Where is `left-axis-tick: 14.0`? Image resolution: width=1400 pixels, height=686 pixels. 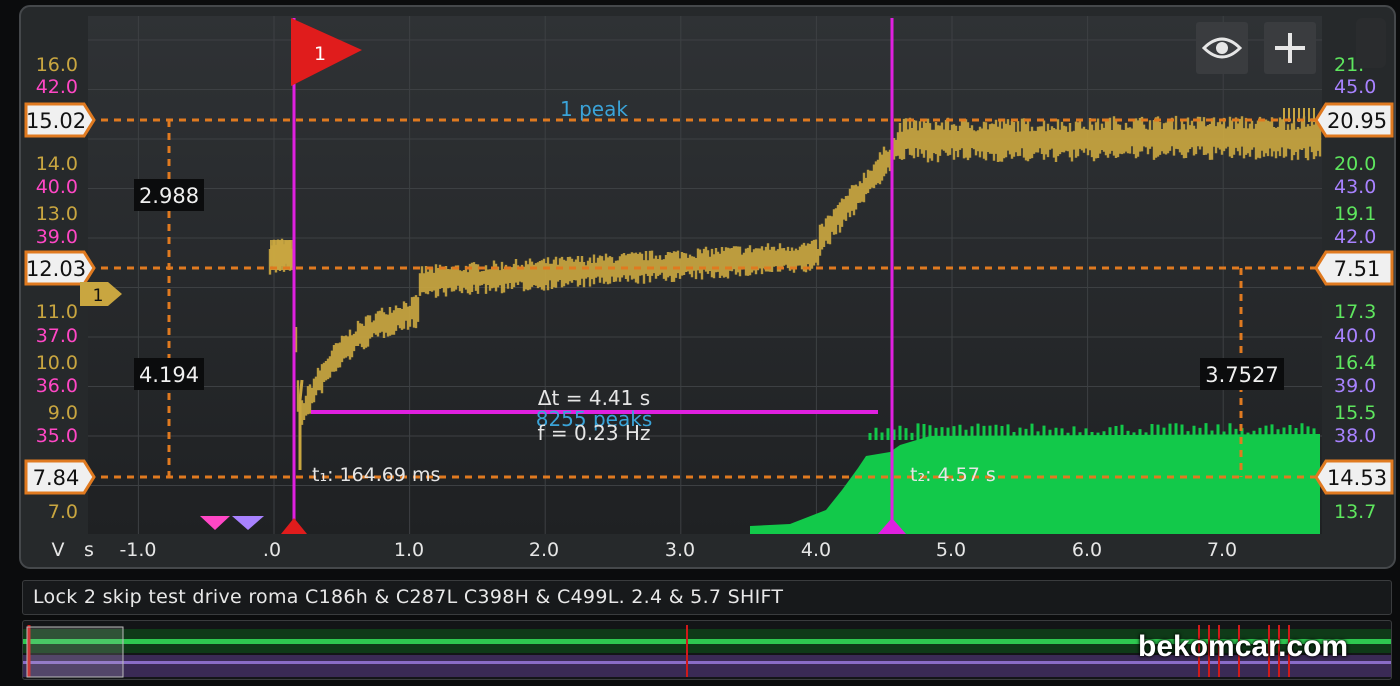
left-axis-tick: 14.0 is located at coordinates (57, 164).